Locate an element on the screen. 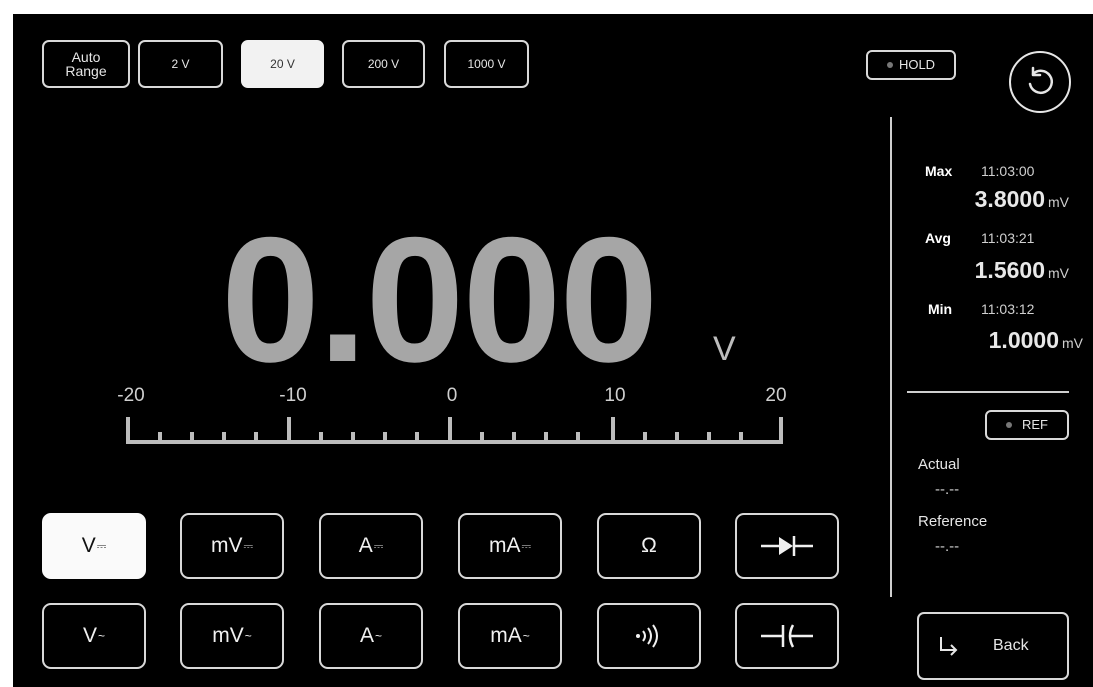 The image size is (1093, 687). ref-label: REF is located at coordinates (1035, 424).